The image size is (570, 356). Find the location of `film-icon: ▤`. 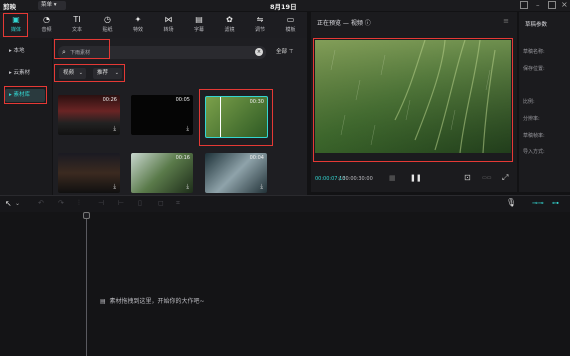

film-icon: ▤ is located at coordinates (103, 301).